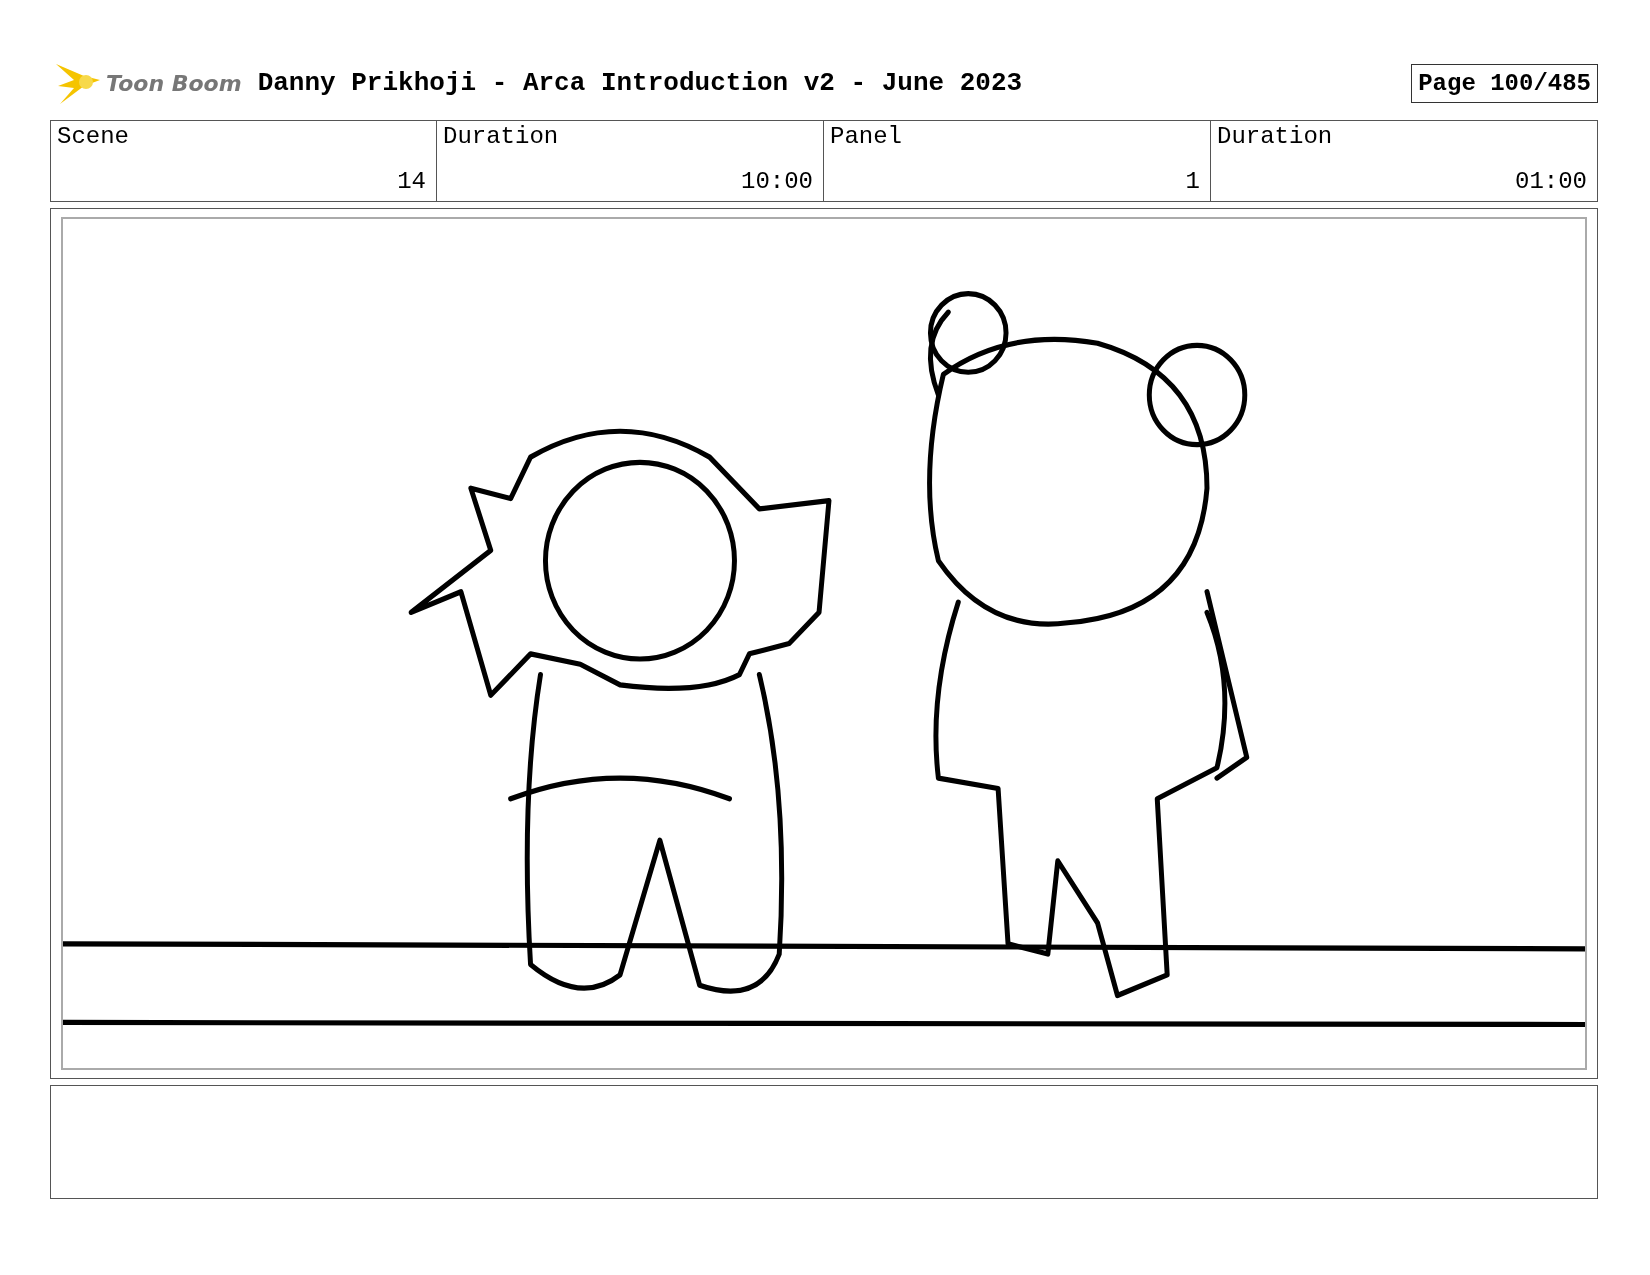  What do you see at coordinates (866, 136) in the screenshot?
I see `column-header: Panel` at bounding box center [866, 136].